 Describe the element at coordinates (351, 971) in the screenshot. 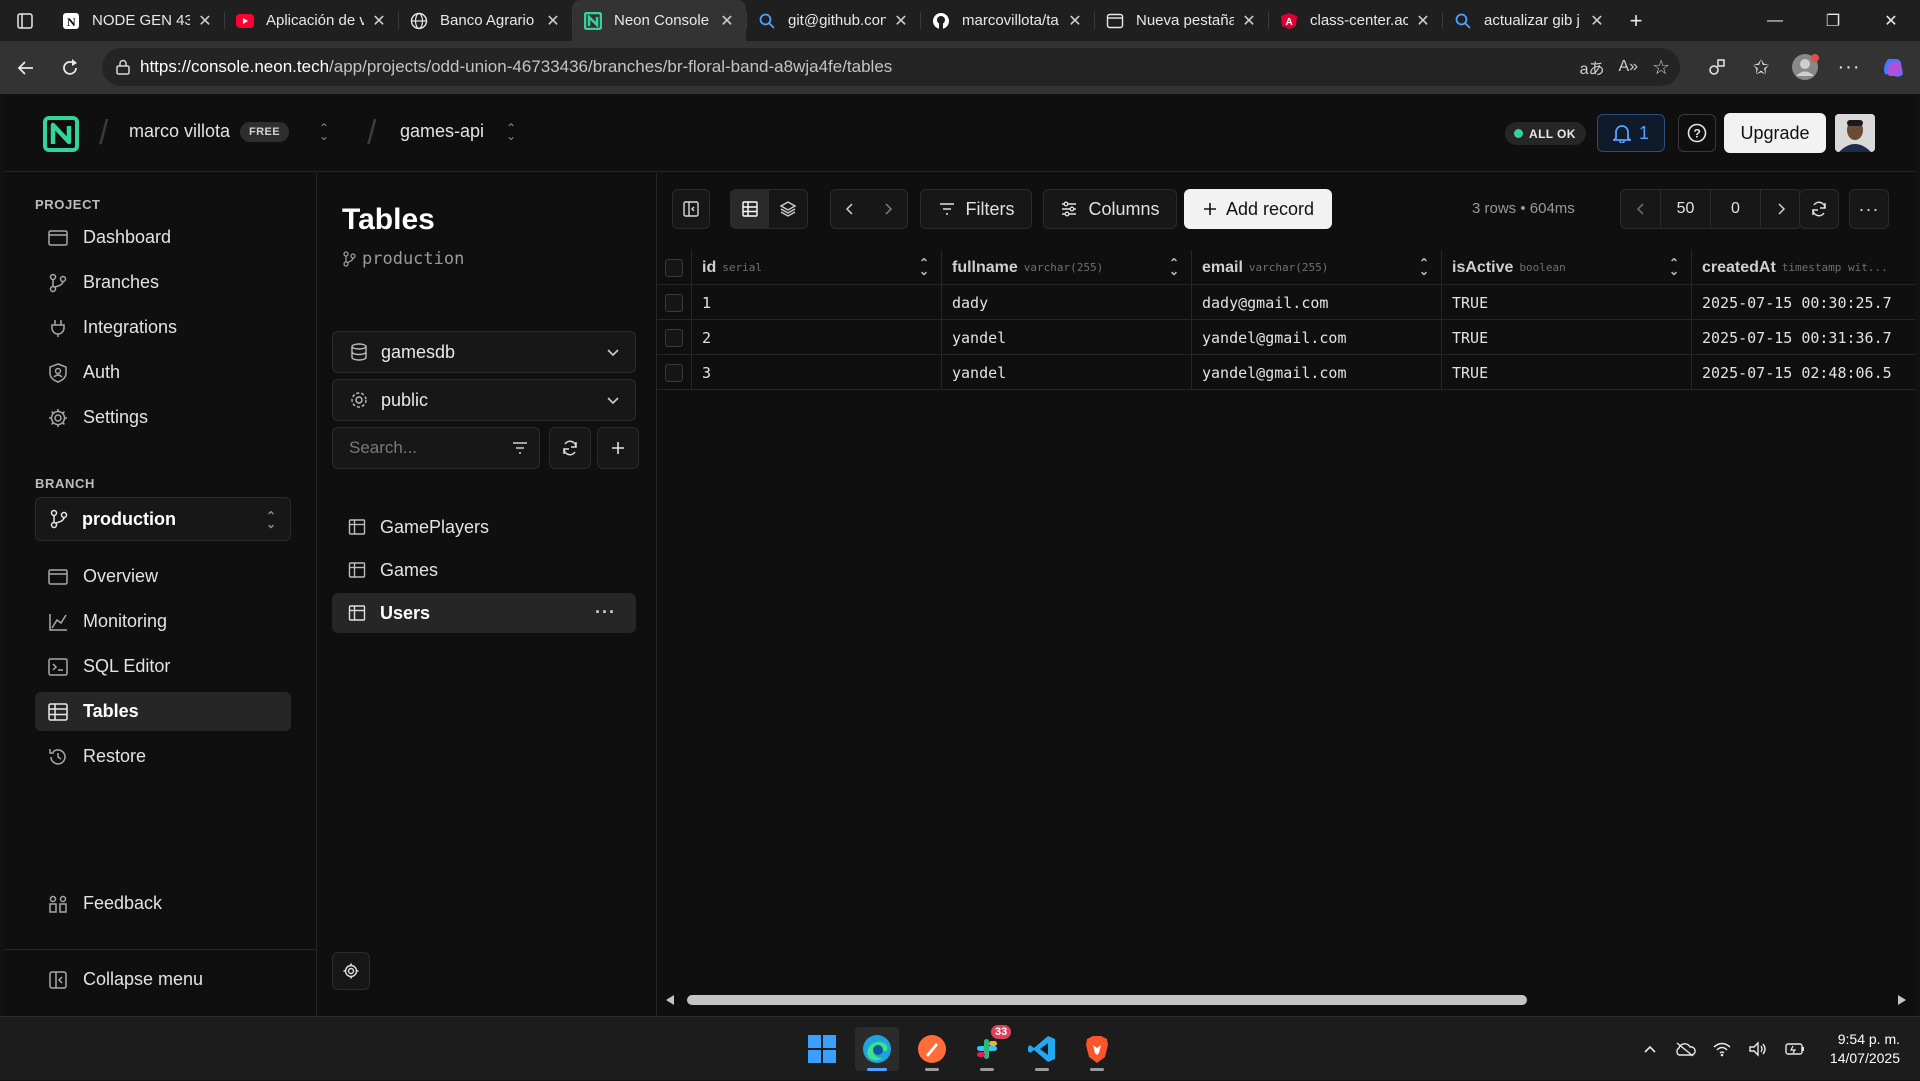

I see `table-settings-button` at that location.